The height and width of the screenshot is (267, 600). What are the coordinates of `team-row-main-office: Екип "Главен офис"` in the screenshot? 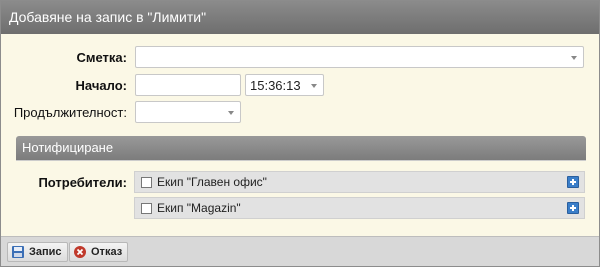 It's located at (359, 182).